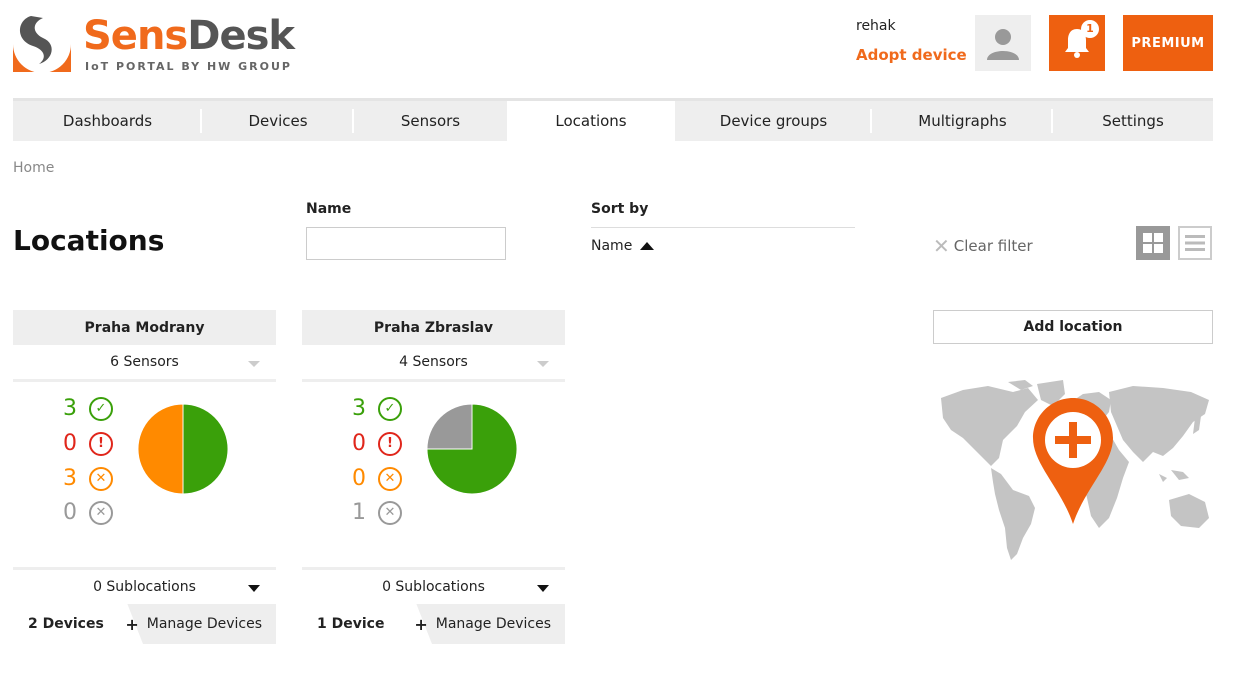 This screenshot has height=687, width=1235. I want to click on add-location-button: Add location, so click(1073, 327).